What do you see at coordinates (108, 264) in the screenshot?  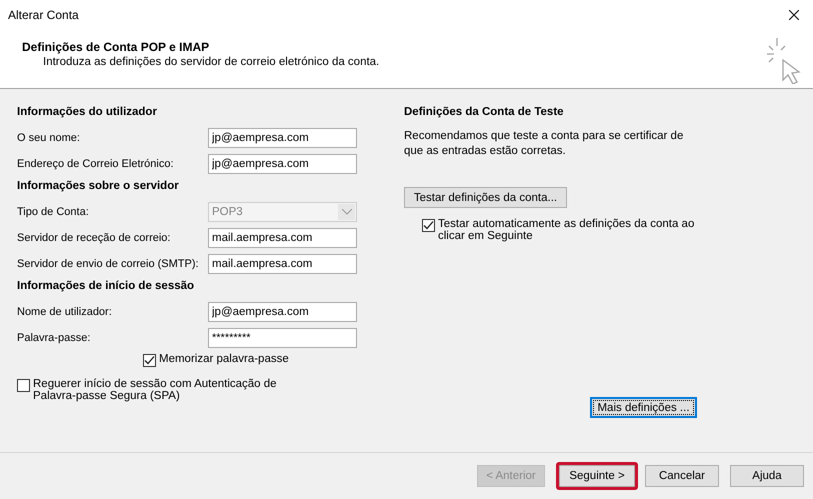 I see `field-label: Servidor de envio de correio (SMTP):` at bounding box center [108, 264].